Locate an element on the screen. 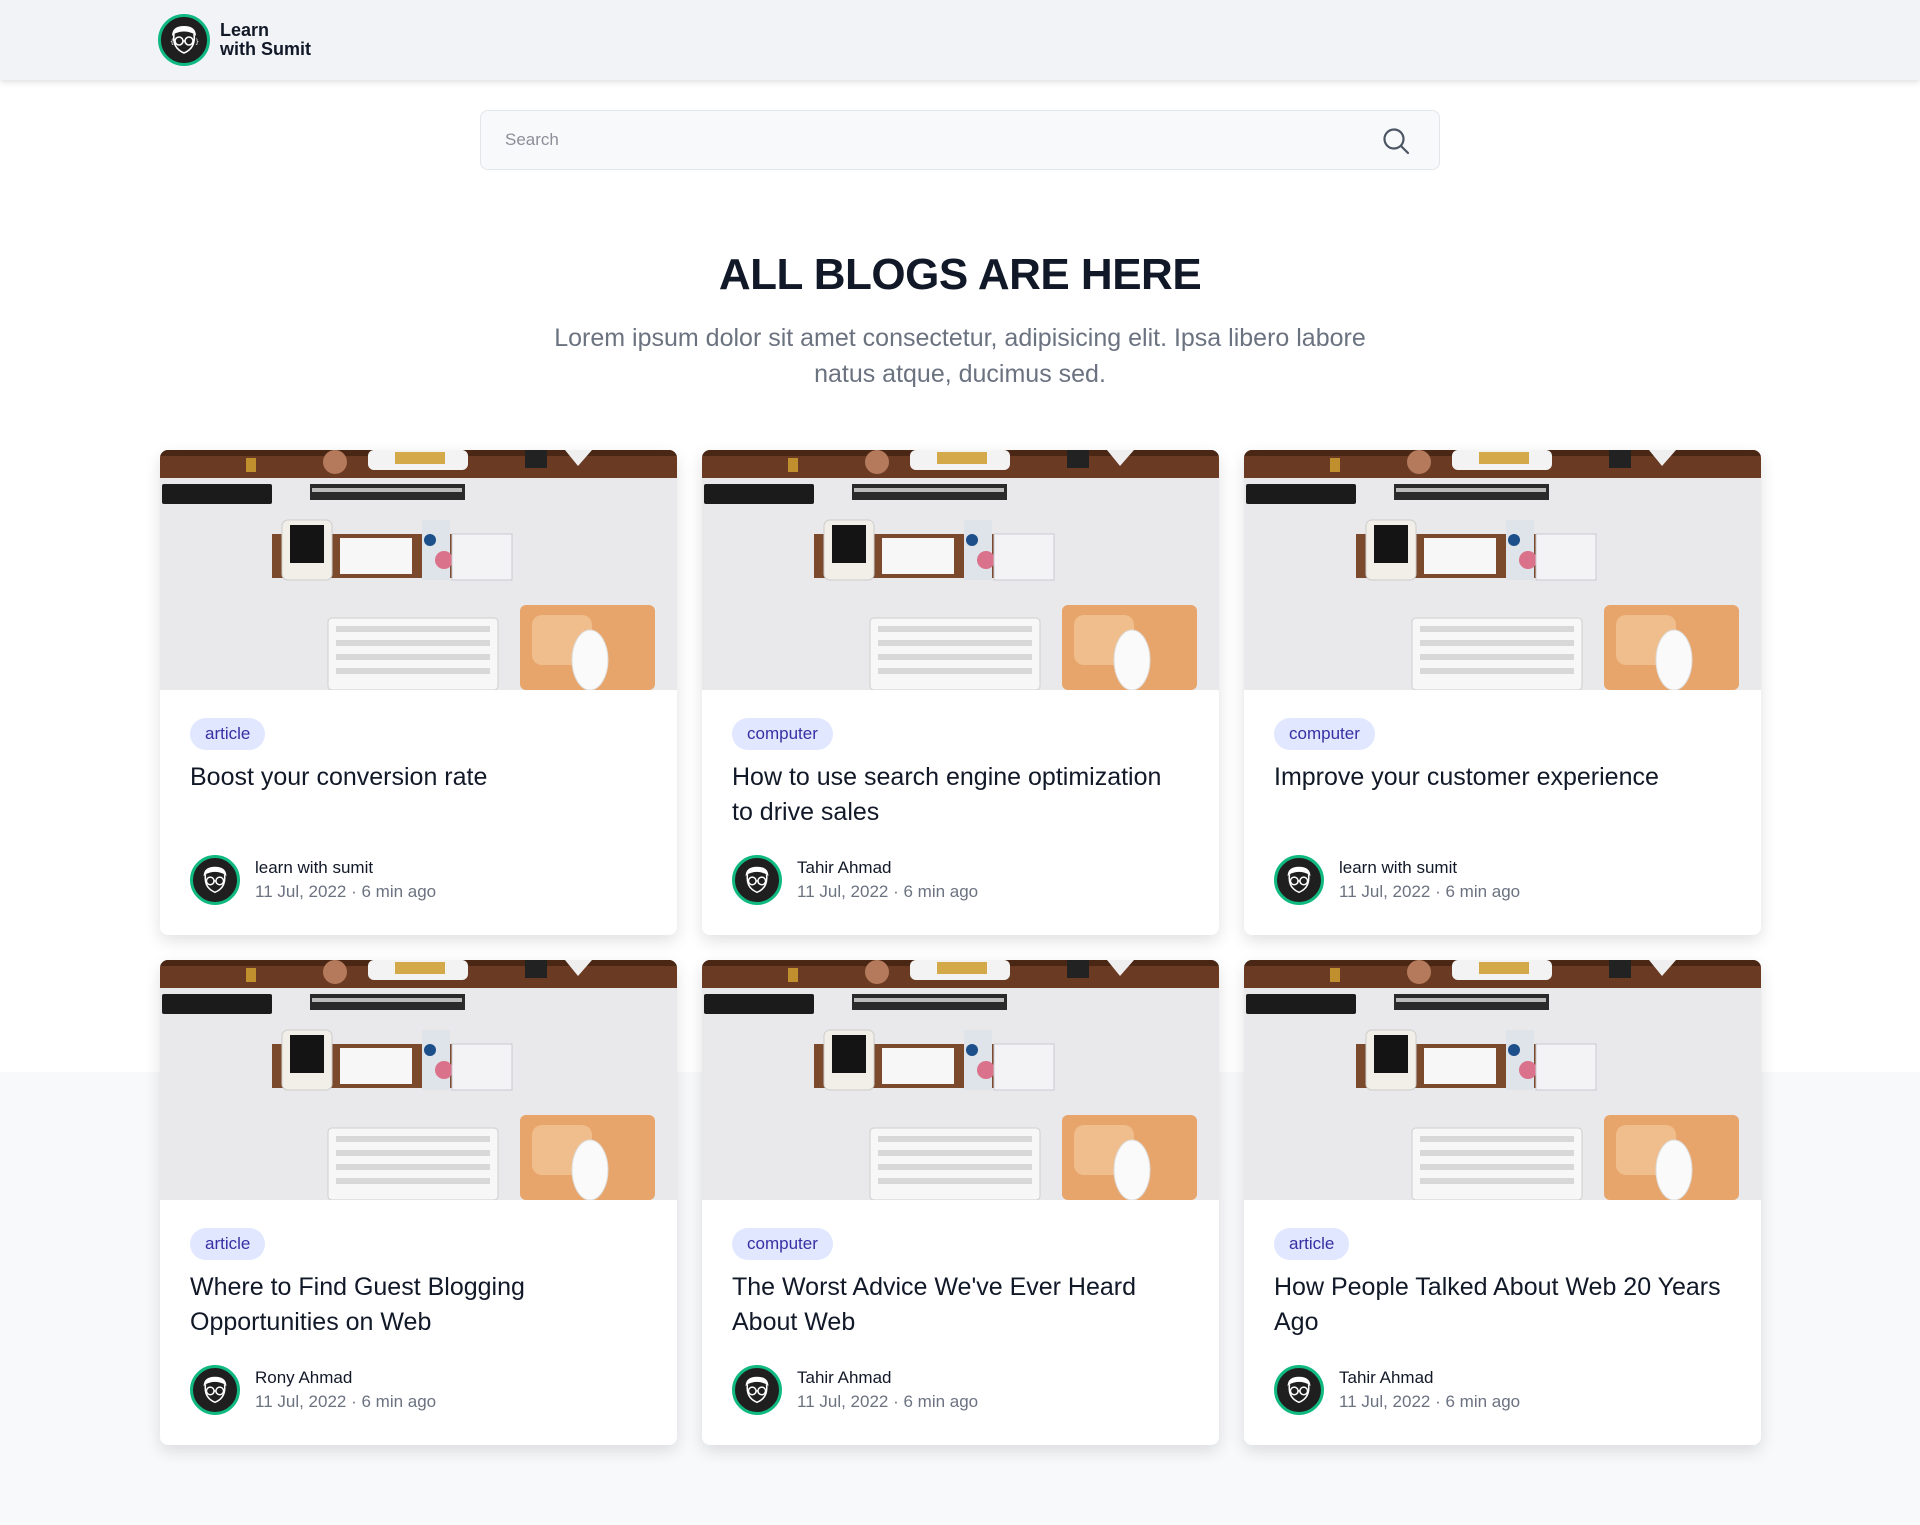 This screenshot has height=1525, width=1920. brand-name: Learn with Sumit is located at coordinates (265, 40).